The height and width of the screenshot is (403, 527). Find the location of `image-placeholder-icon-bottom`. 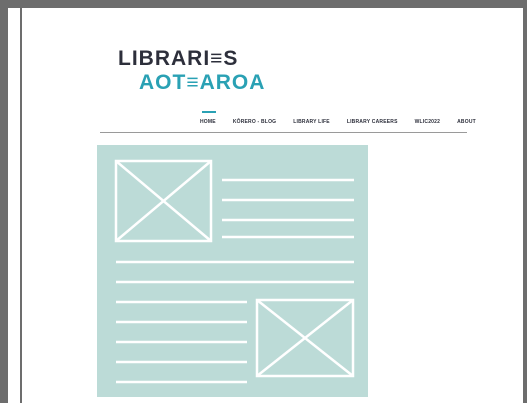

image-placeholder-icon-bottom is located at coordinates (305, 338).